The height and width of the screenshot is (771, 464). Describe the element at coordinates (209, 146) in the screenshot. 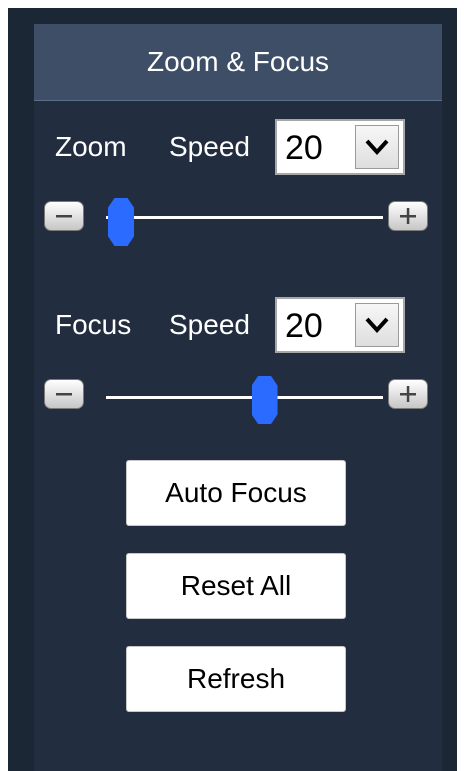

I see `zoom-speed-label: Speed` at that location.